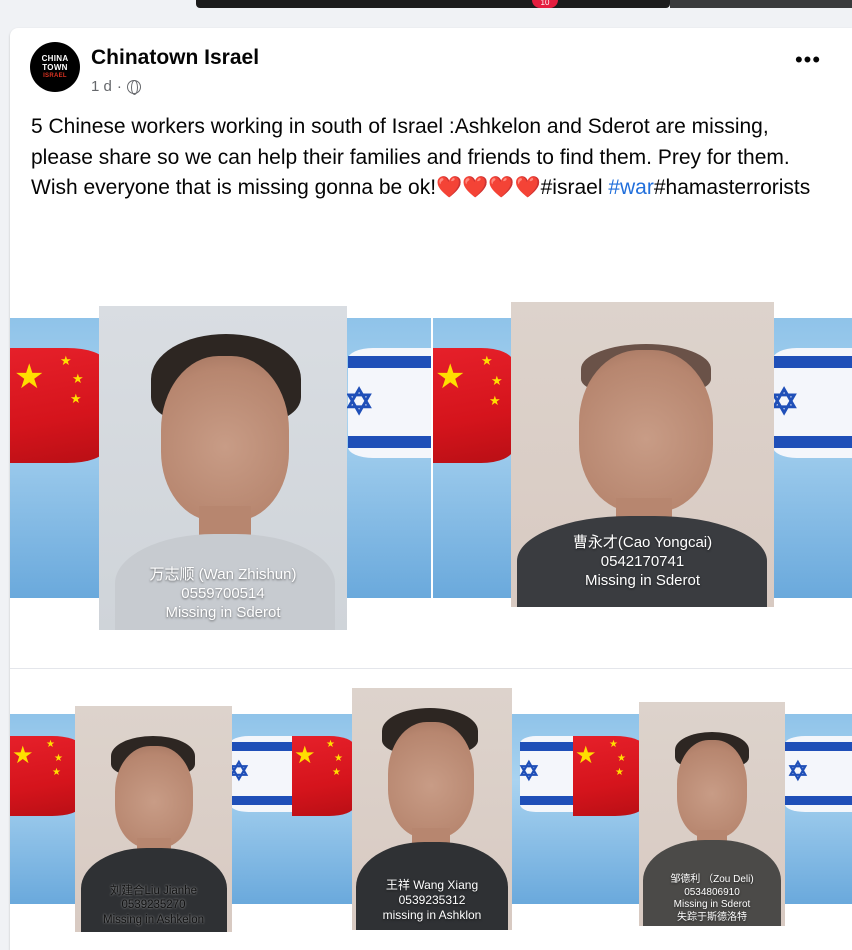  Describe the element at coordinates (175, 58) in the screenshot. I see `page-name-link: Chinatown Israel` at that location.